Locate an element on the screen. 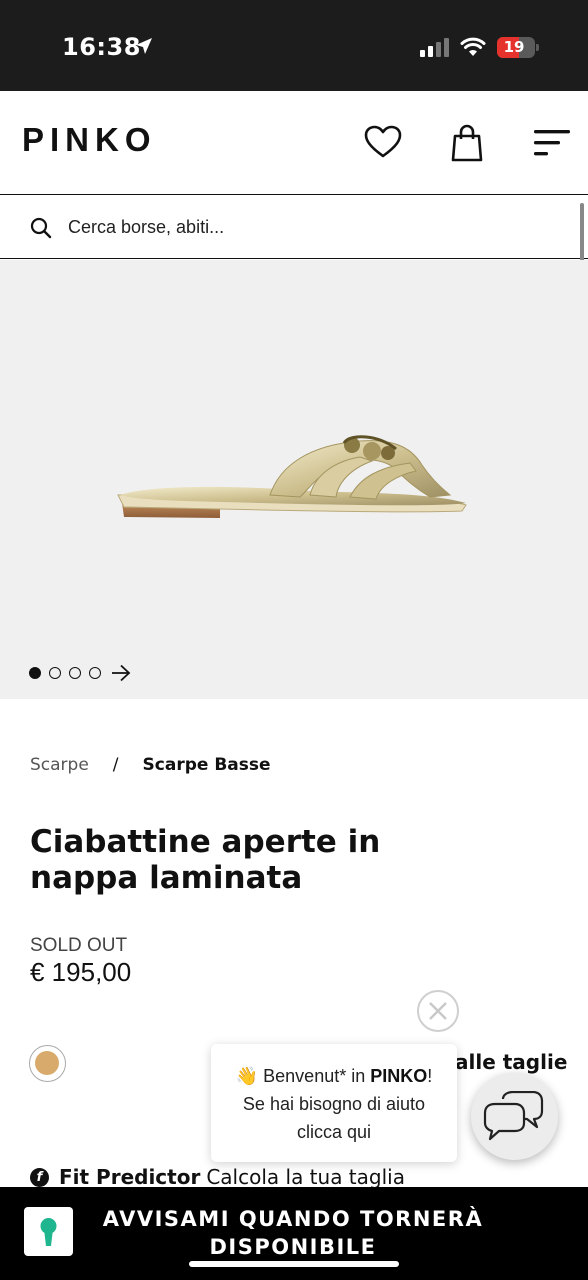 This screenshot has width=588, height=1280. notify-line-1: AVVISAMI QUANDO TORNERÀ is located at coordinates (293, 1219).